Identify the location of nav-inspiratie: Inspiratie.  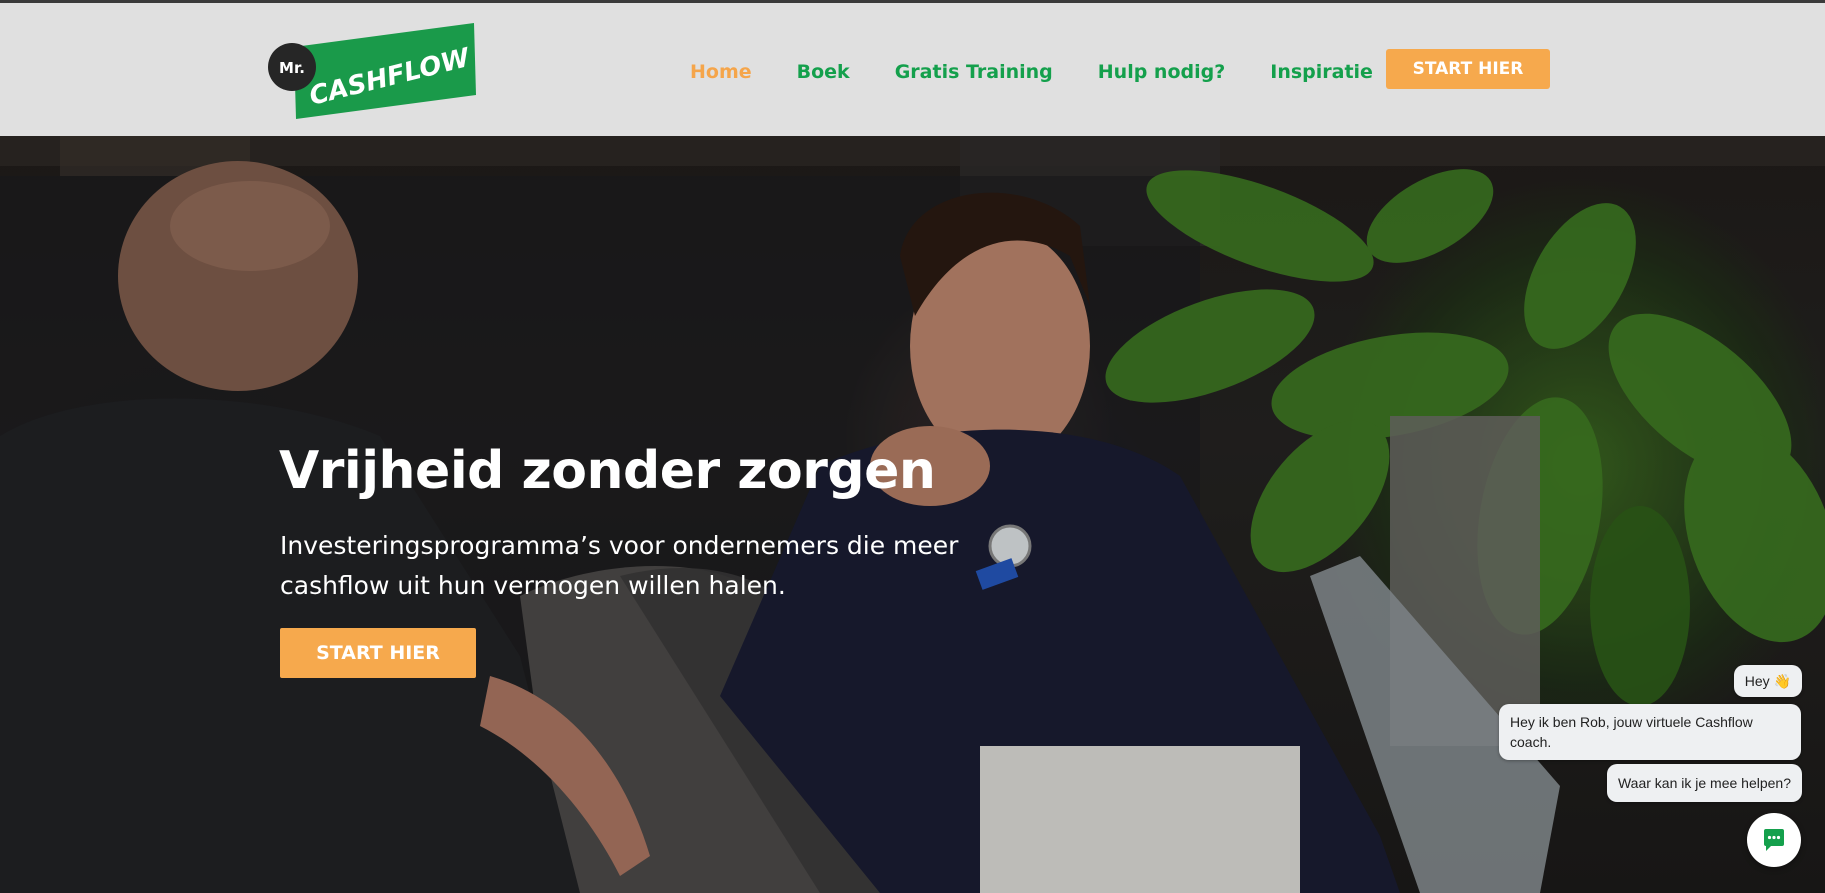
(1321, 72).